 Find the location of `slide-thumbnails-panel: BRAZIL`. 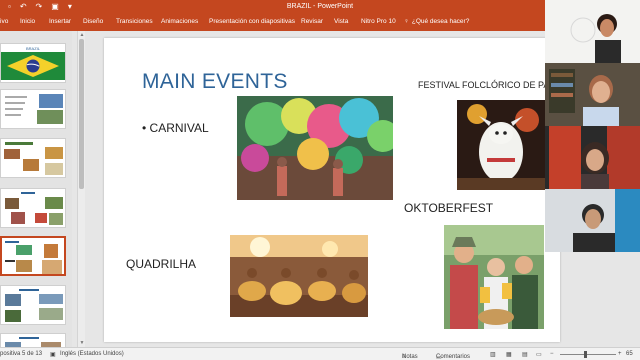

slide-thumbnails-panel: BRAZIL is located at coordinates (36, 189).